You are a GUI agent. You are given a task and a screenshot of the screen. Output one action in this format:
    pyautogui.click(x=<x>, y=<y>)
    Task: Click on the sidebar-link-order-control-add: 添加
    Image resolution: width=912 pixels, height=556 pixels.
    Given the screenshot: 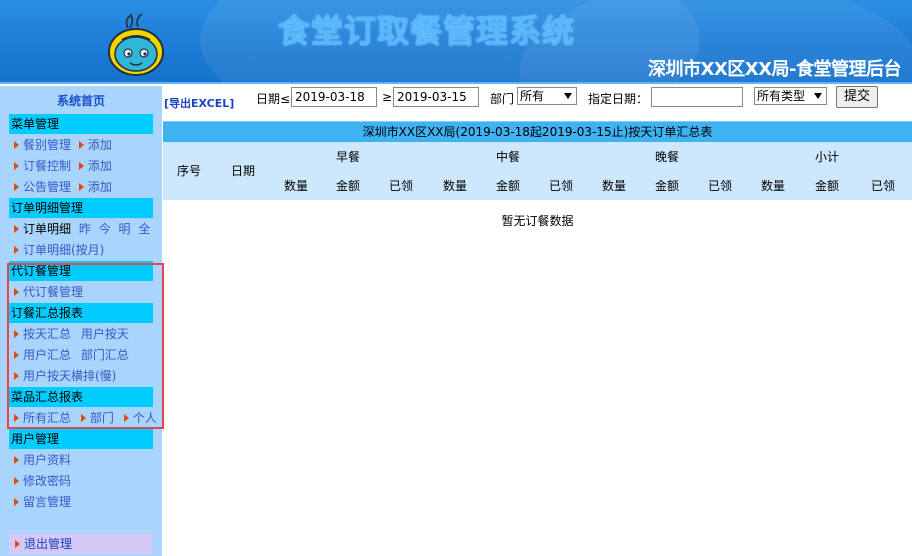 What is the action you would take?
    pyautogui.click(x=100, y=166)
    